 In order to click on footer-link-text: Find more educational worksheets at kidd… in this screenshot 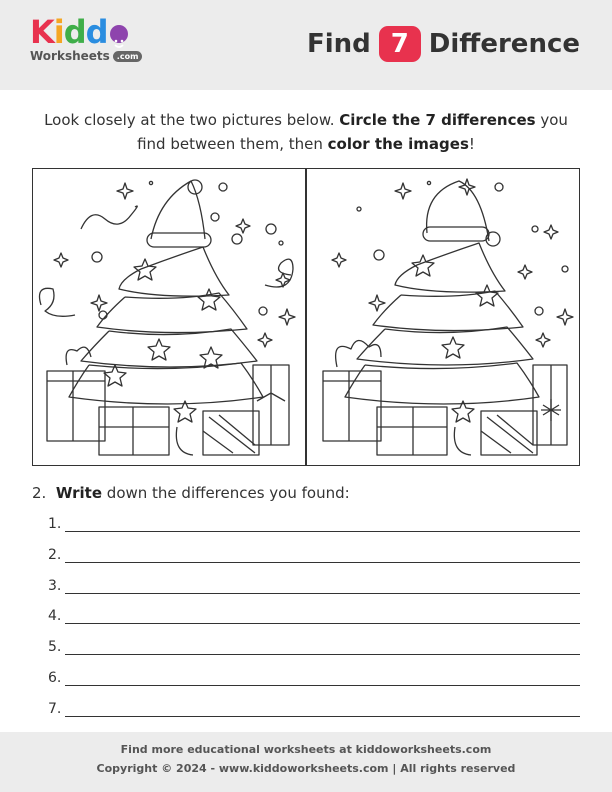, I will do `click(306, 749)`.